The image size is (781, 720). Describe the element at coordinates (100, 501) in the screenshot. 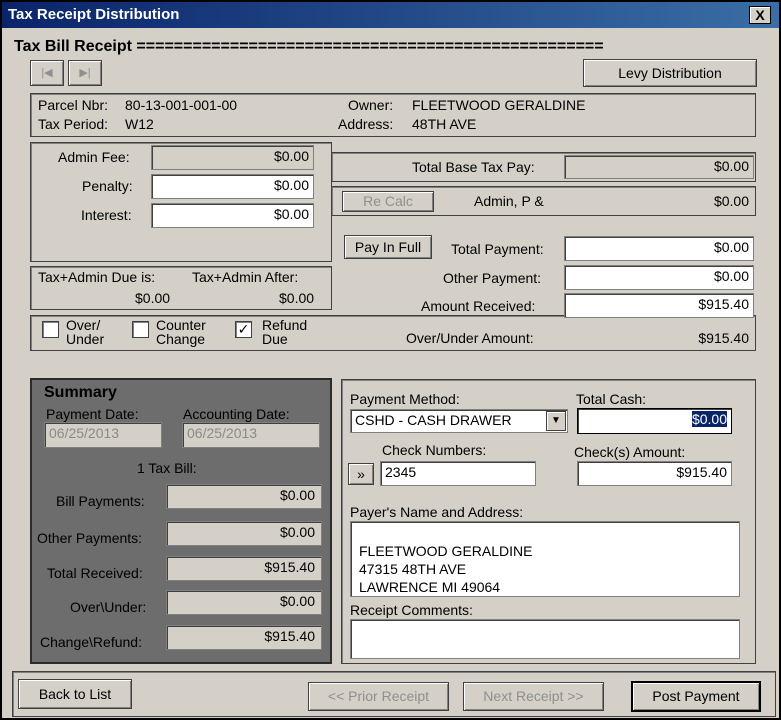

I see `bill-payments-label: Bill Payments:` at that location.